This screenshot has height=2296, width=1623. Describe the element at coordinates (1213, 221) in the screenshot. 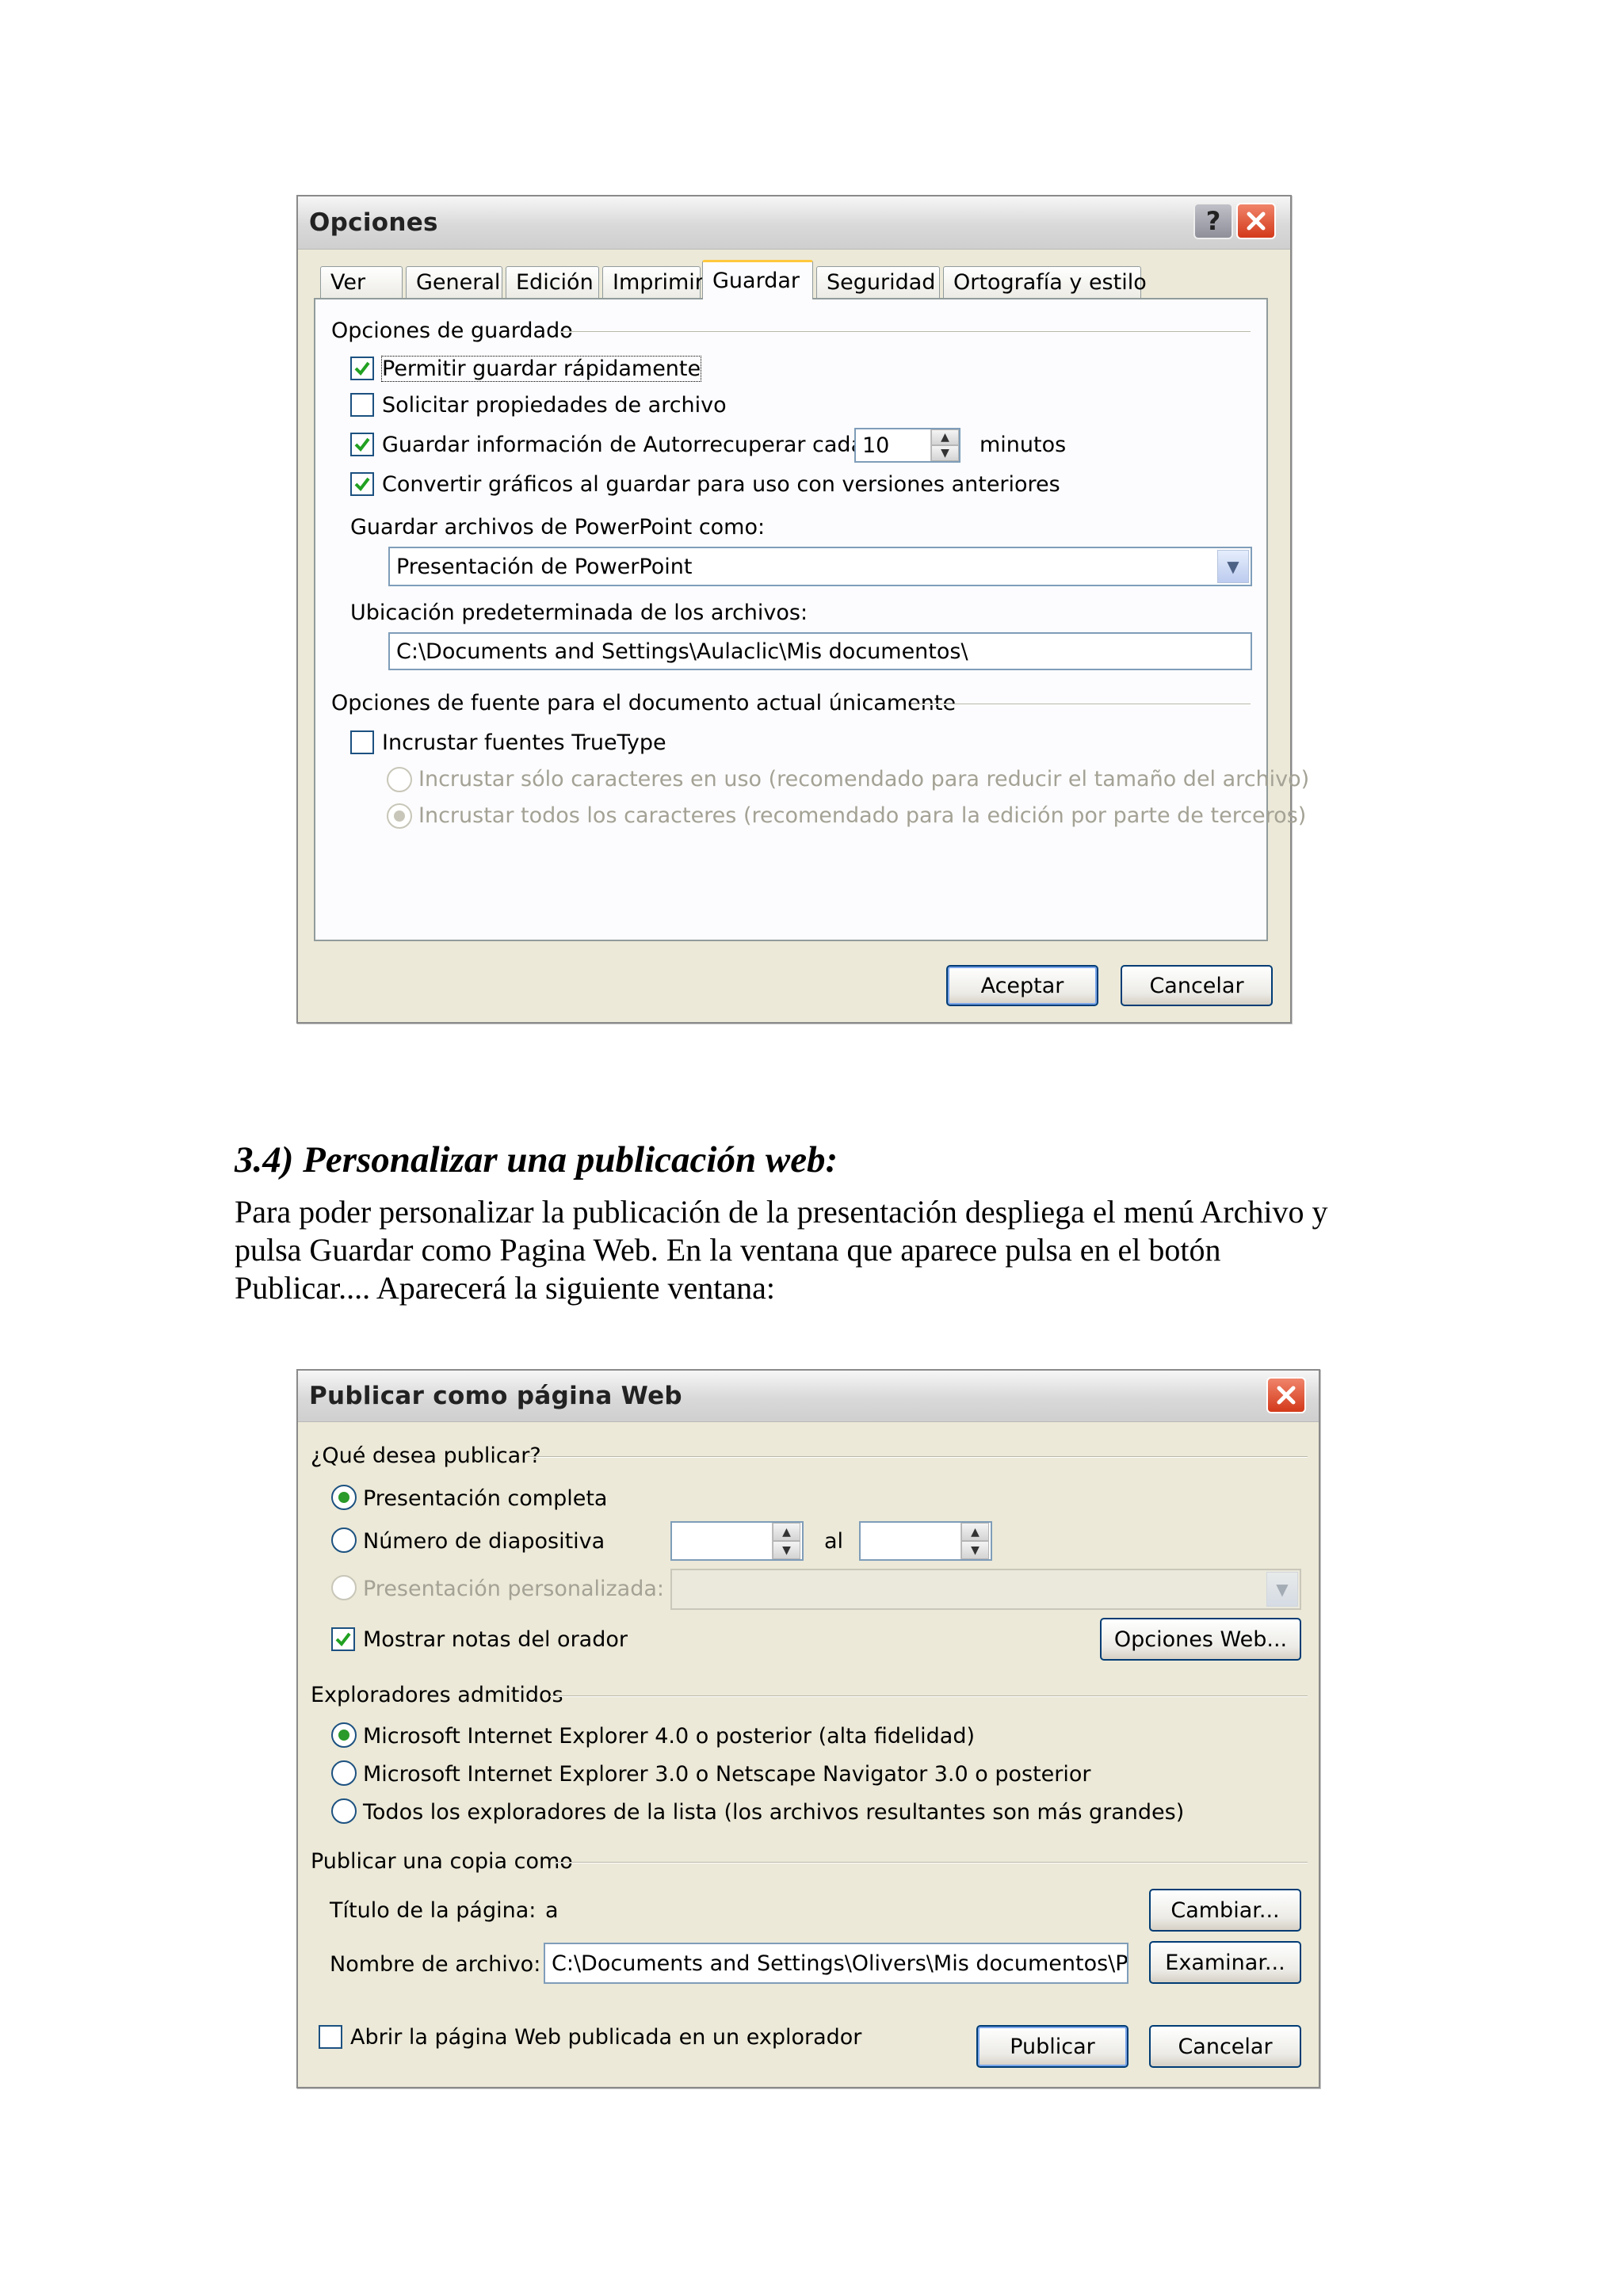

I see `help-icon: ?` at that location.